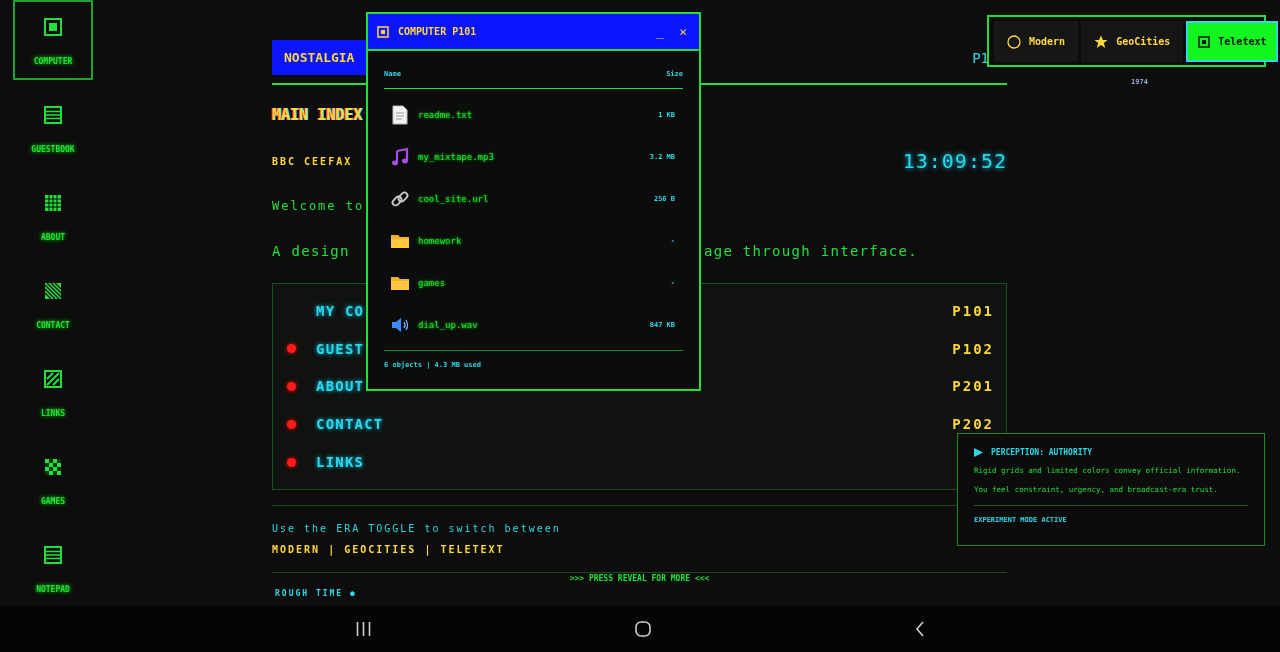 The height and width of the screenshot is (652, 1280). What do you see at coordinates (53, 203) in the screenshot?
I see `grid-icon` at bounding box center [53, 203].